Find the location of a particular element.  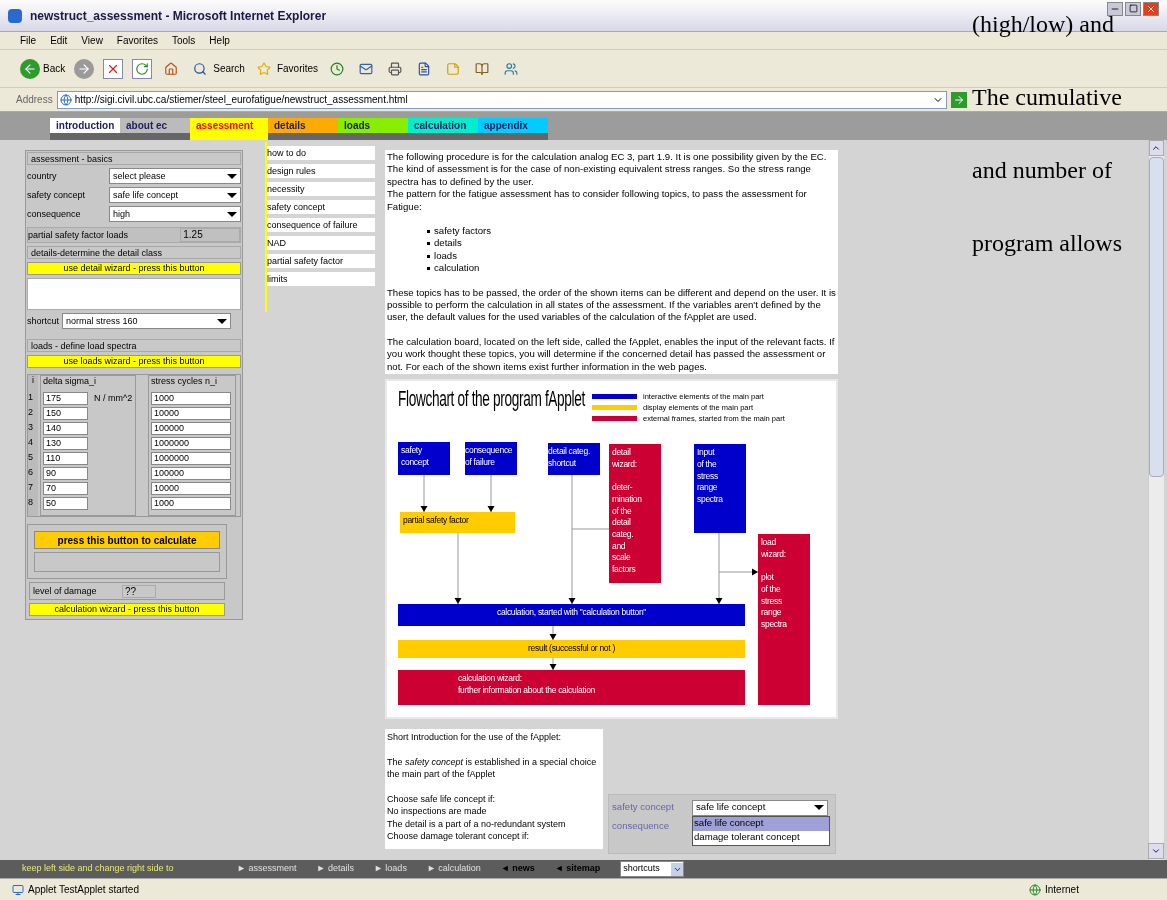

dropdown-arrow-icon is located at coordinates (232, 214).